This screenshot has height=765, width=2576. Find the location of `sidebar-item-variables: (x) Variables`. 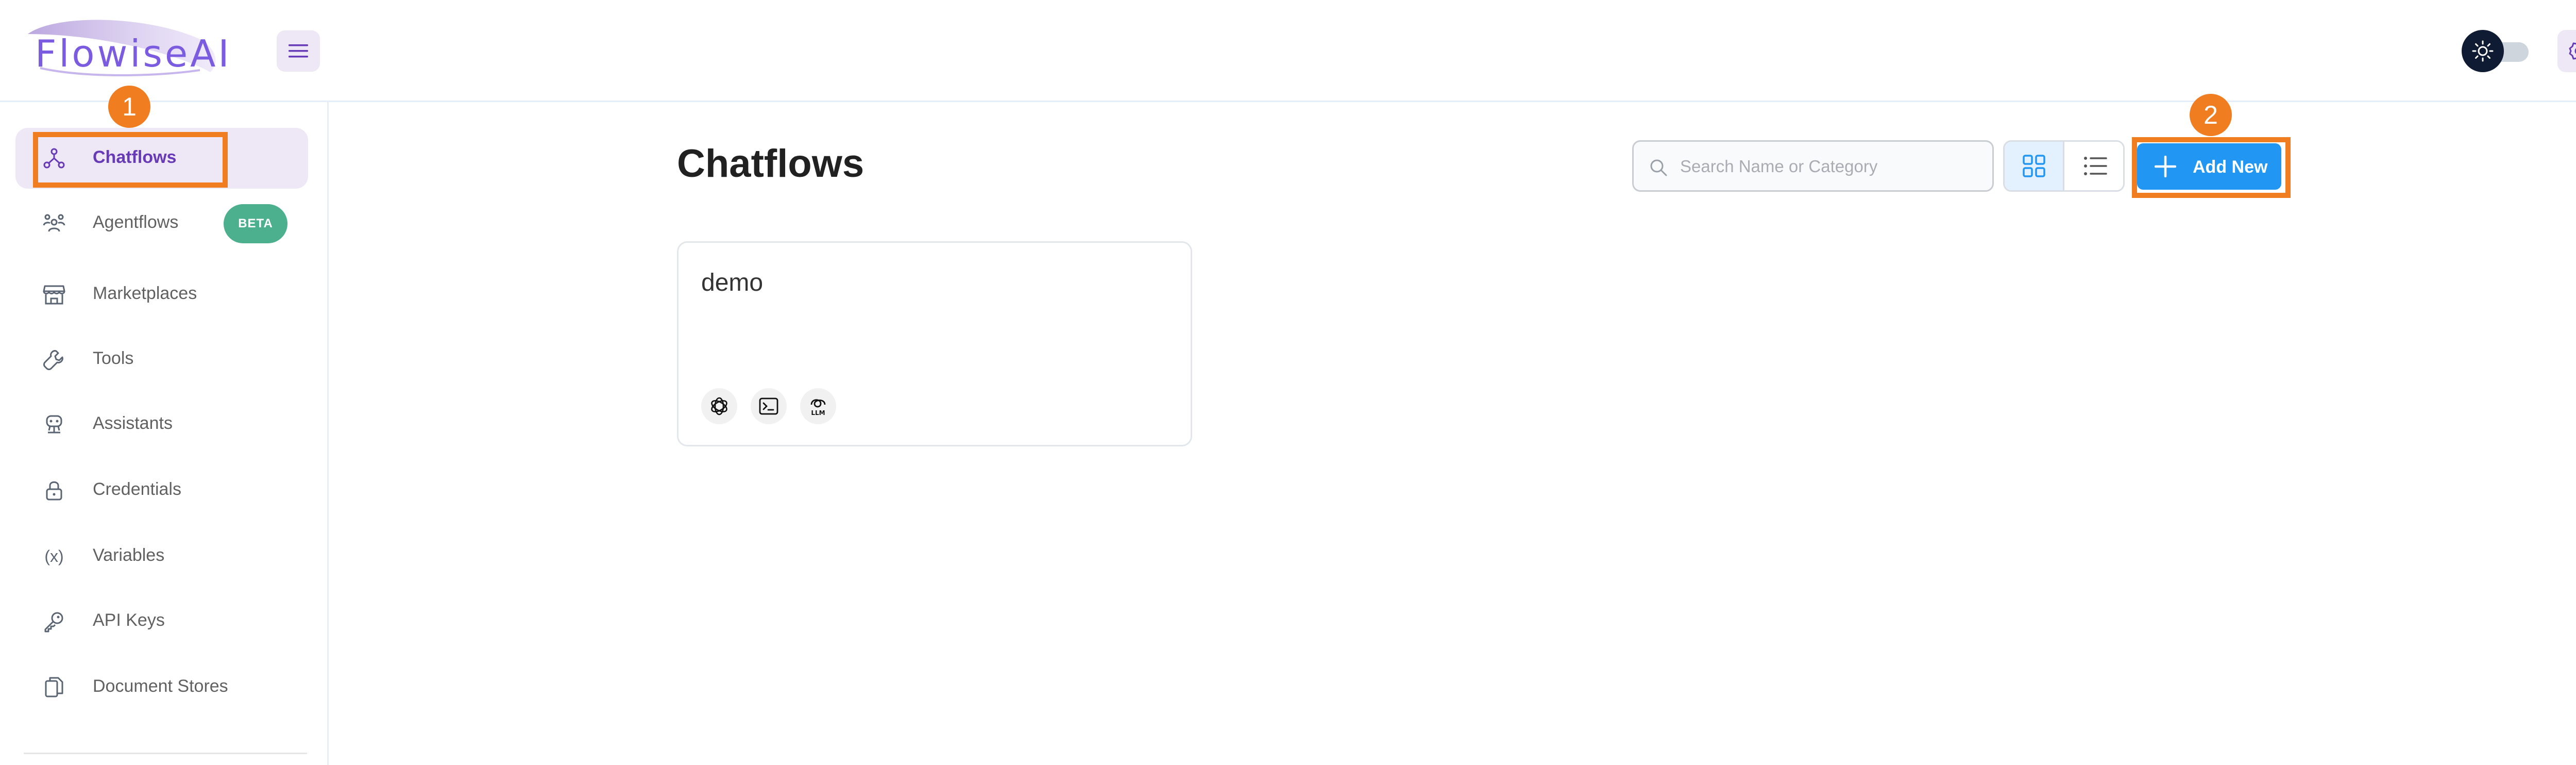

sidebar-item-variables: (x) Variables is located at coordinates (161, 556).